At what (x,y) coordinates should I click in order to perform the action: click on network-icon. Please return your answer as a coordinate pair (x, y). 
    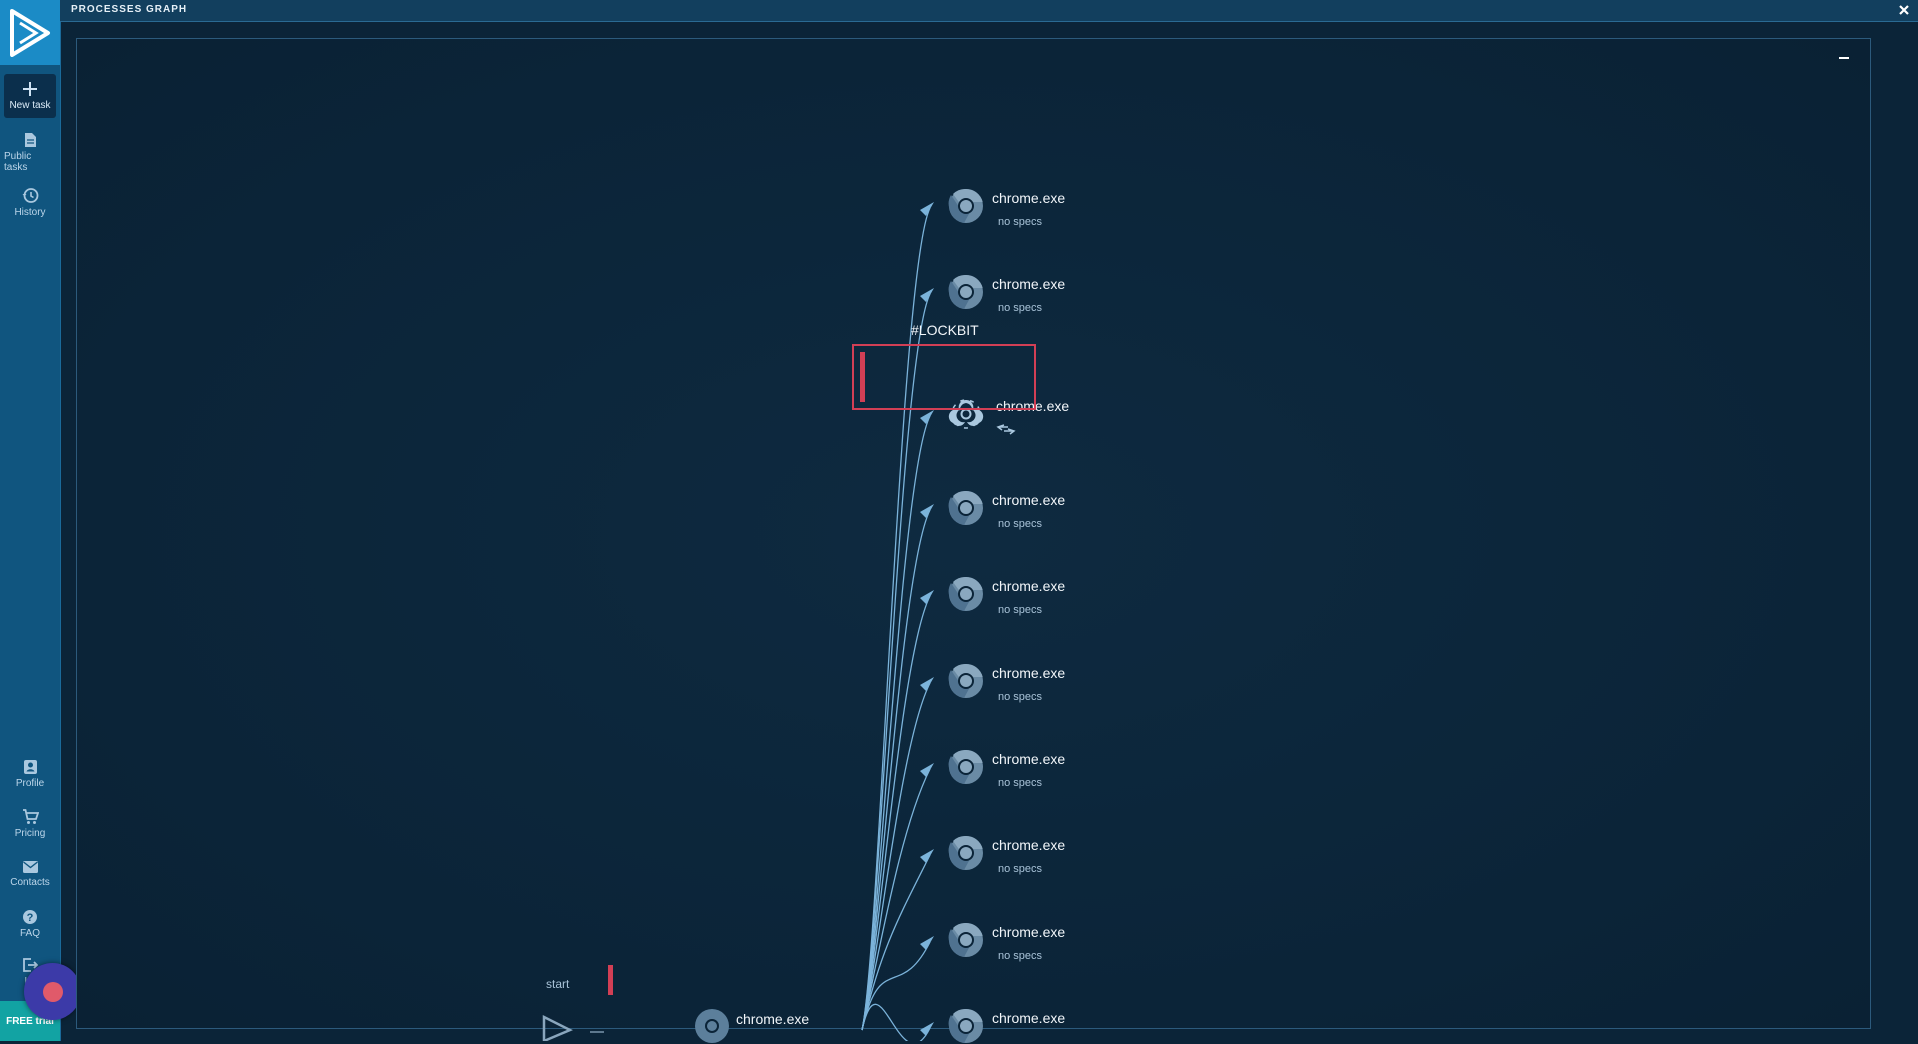
    Looking at the image, I should click on (1006, 429).